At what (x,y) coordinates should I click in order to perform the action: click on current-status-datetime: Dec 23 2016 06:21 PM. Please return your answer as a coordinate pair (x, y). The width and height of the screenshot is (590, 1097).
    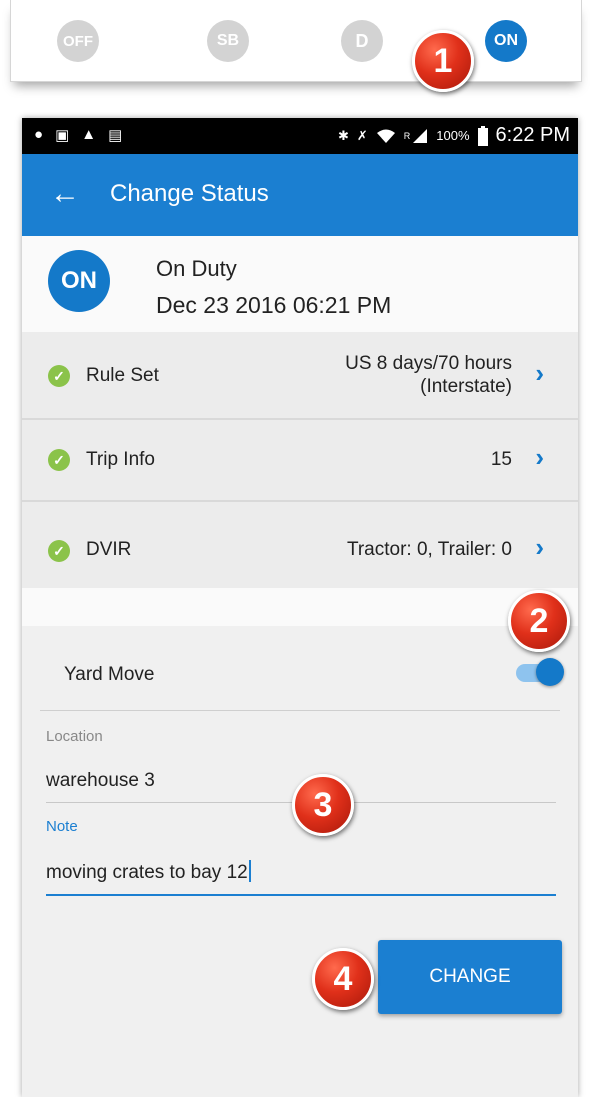
    Looking at the image, I should click on (274, 305).